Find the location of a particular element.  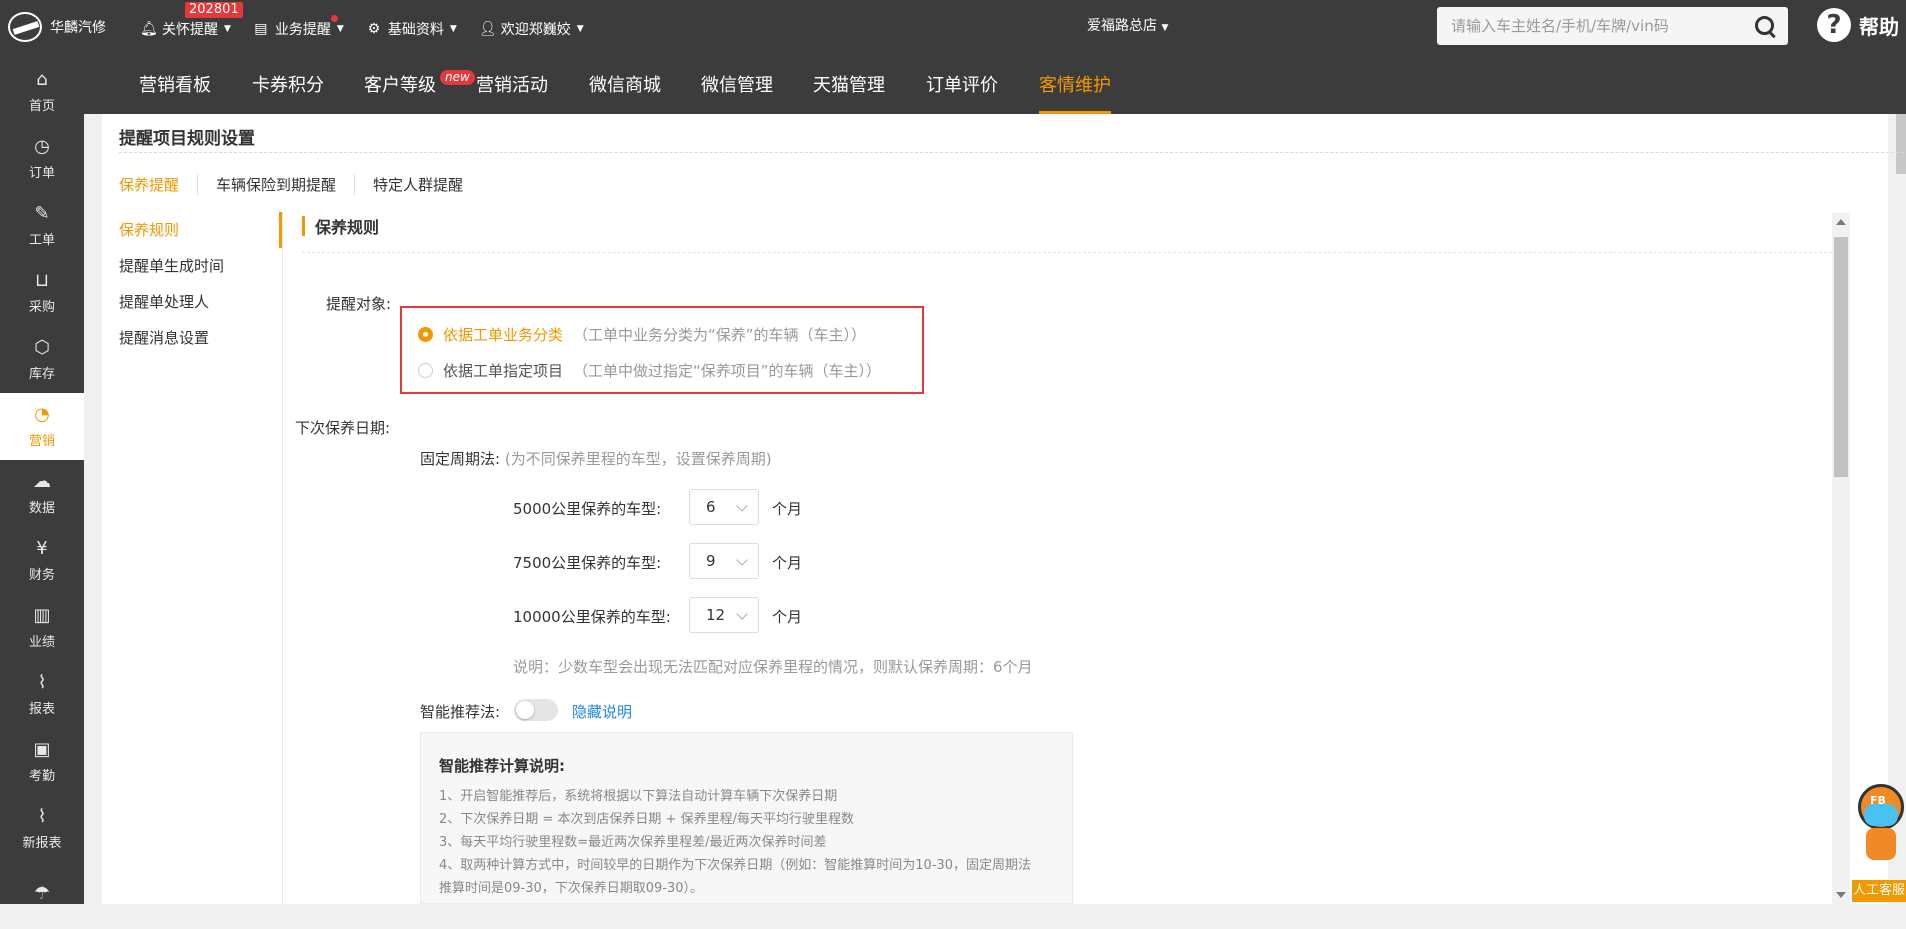

search-box is located at coordinates (1612, 26).